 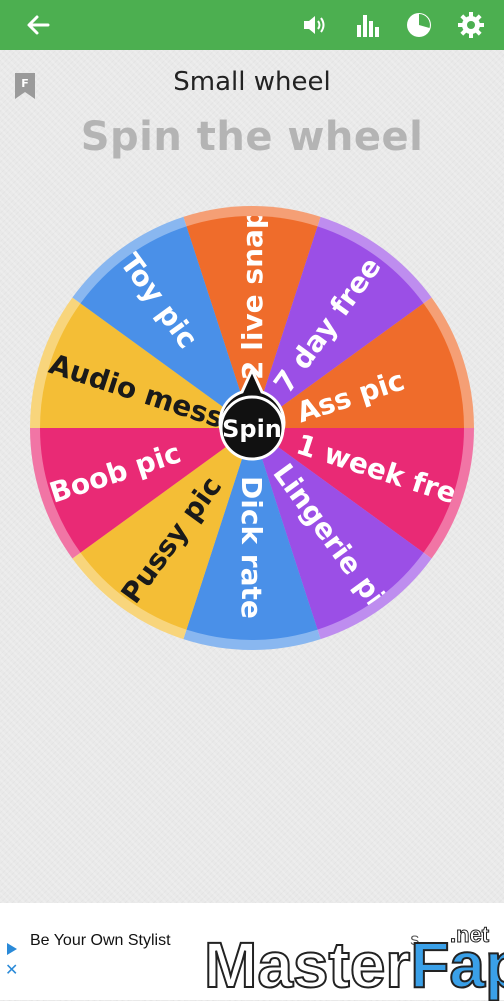 I want to click on wheel-segment-label: Dick rate, so click(x=251, y=547).